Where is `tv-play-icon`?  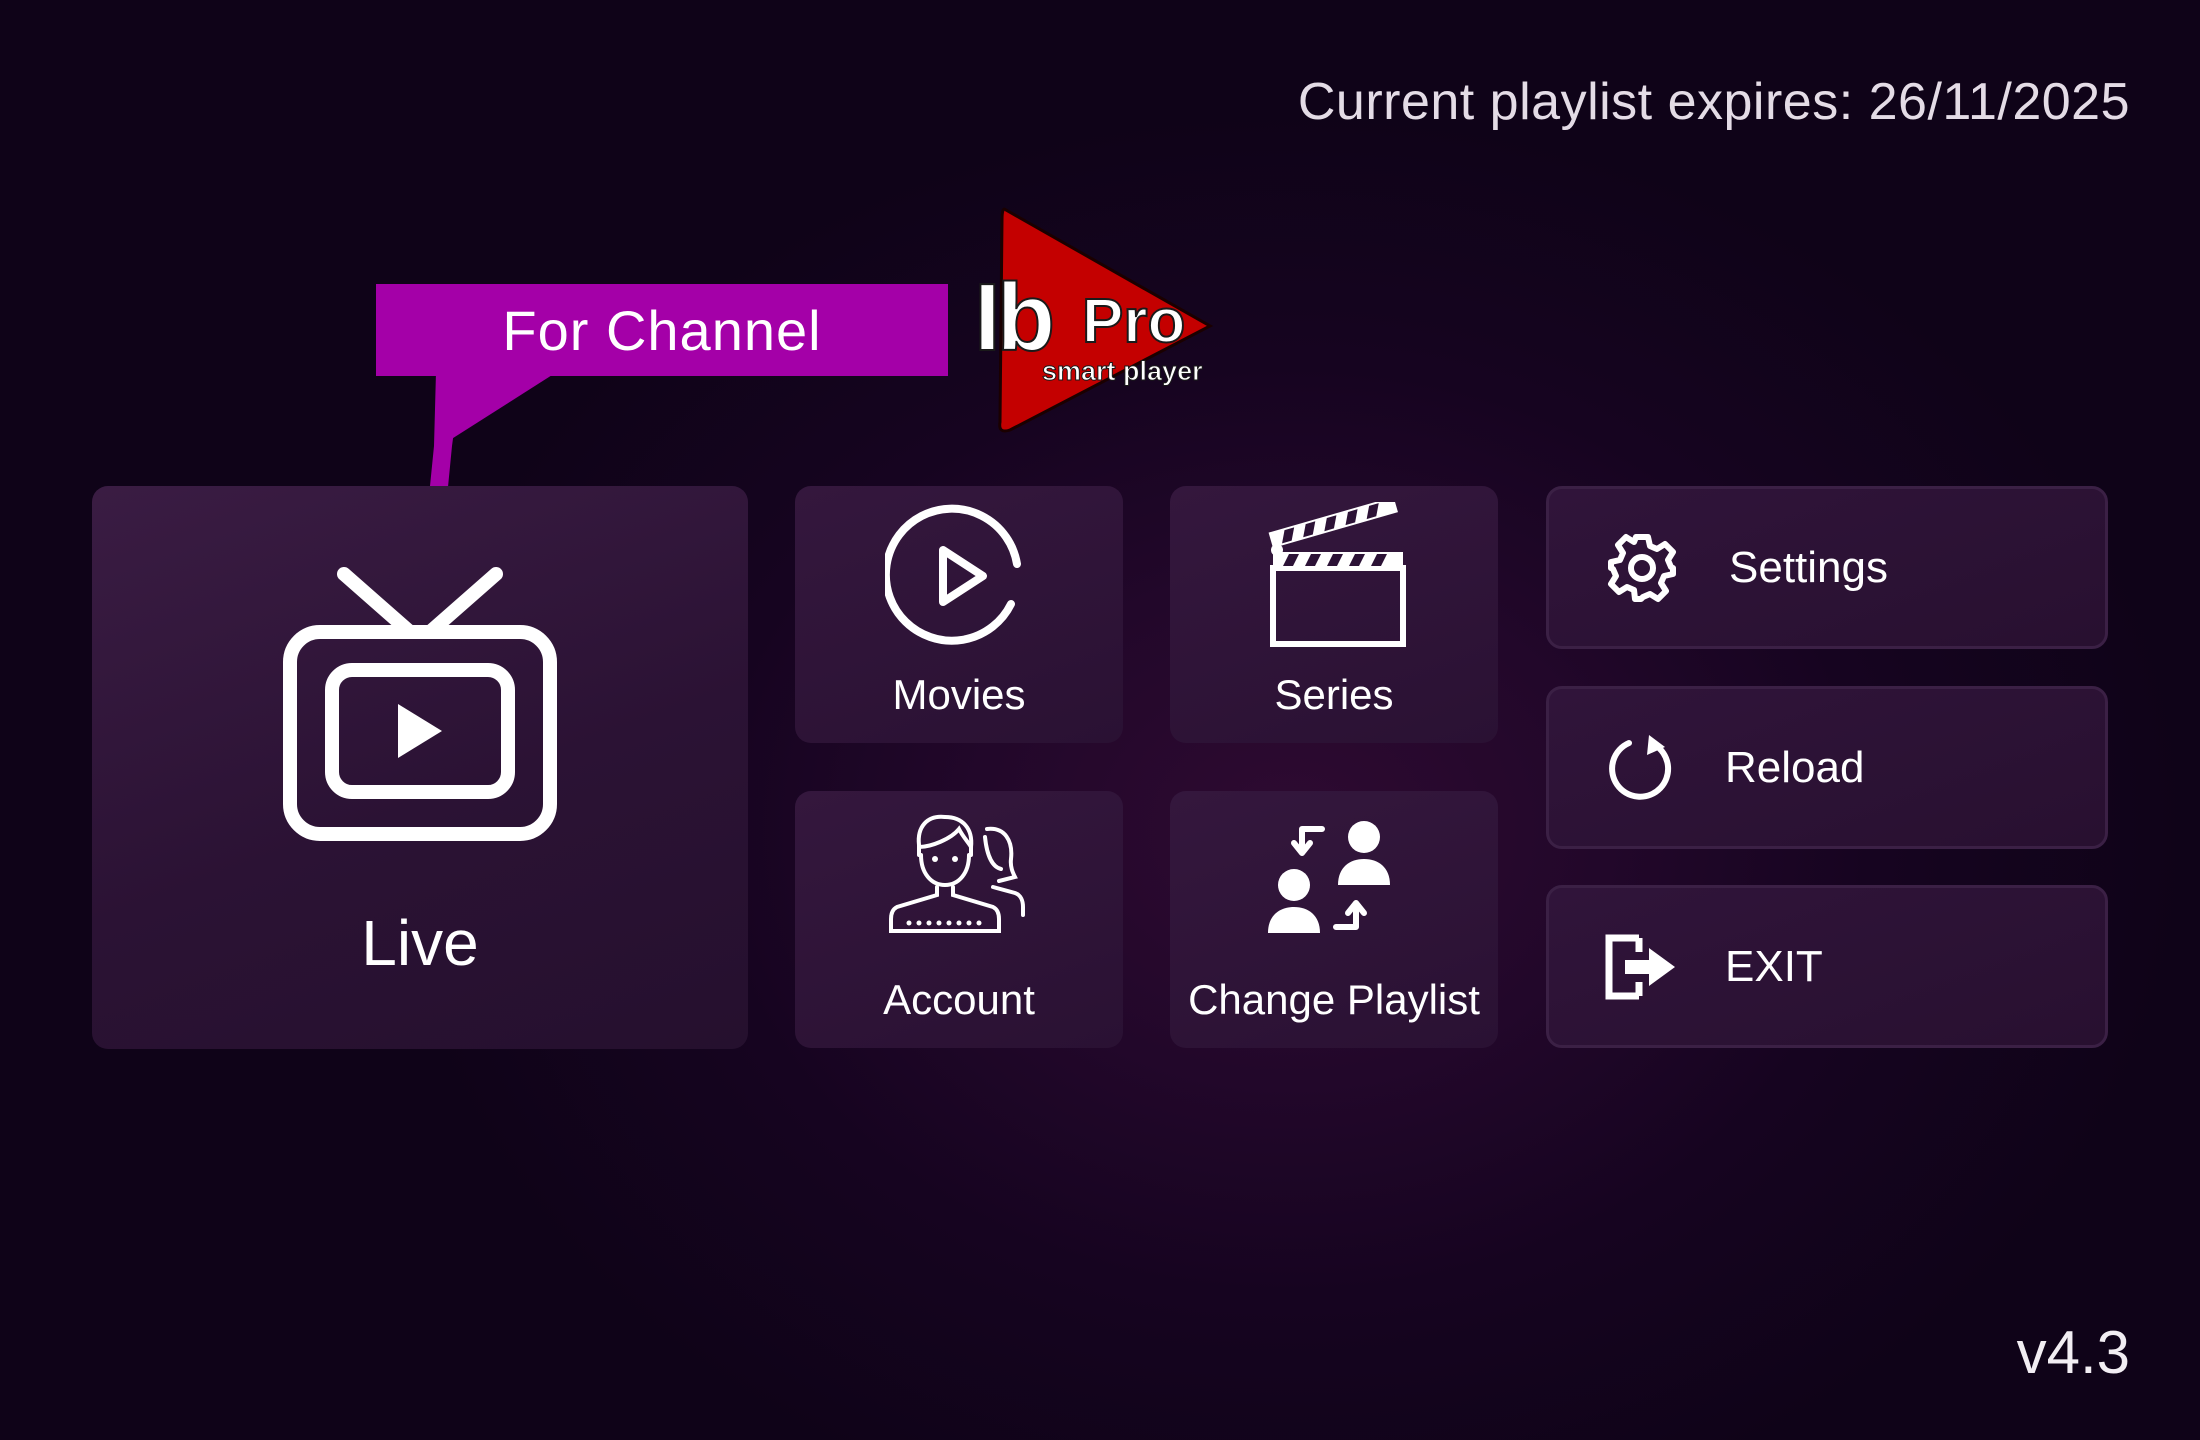 tv-play-icon is located at coordinates (420, 697).